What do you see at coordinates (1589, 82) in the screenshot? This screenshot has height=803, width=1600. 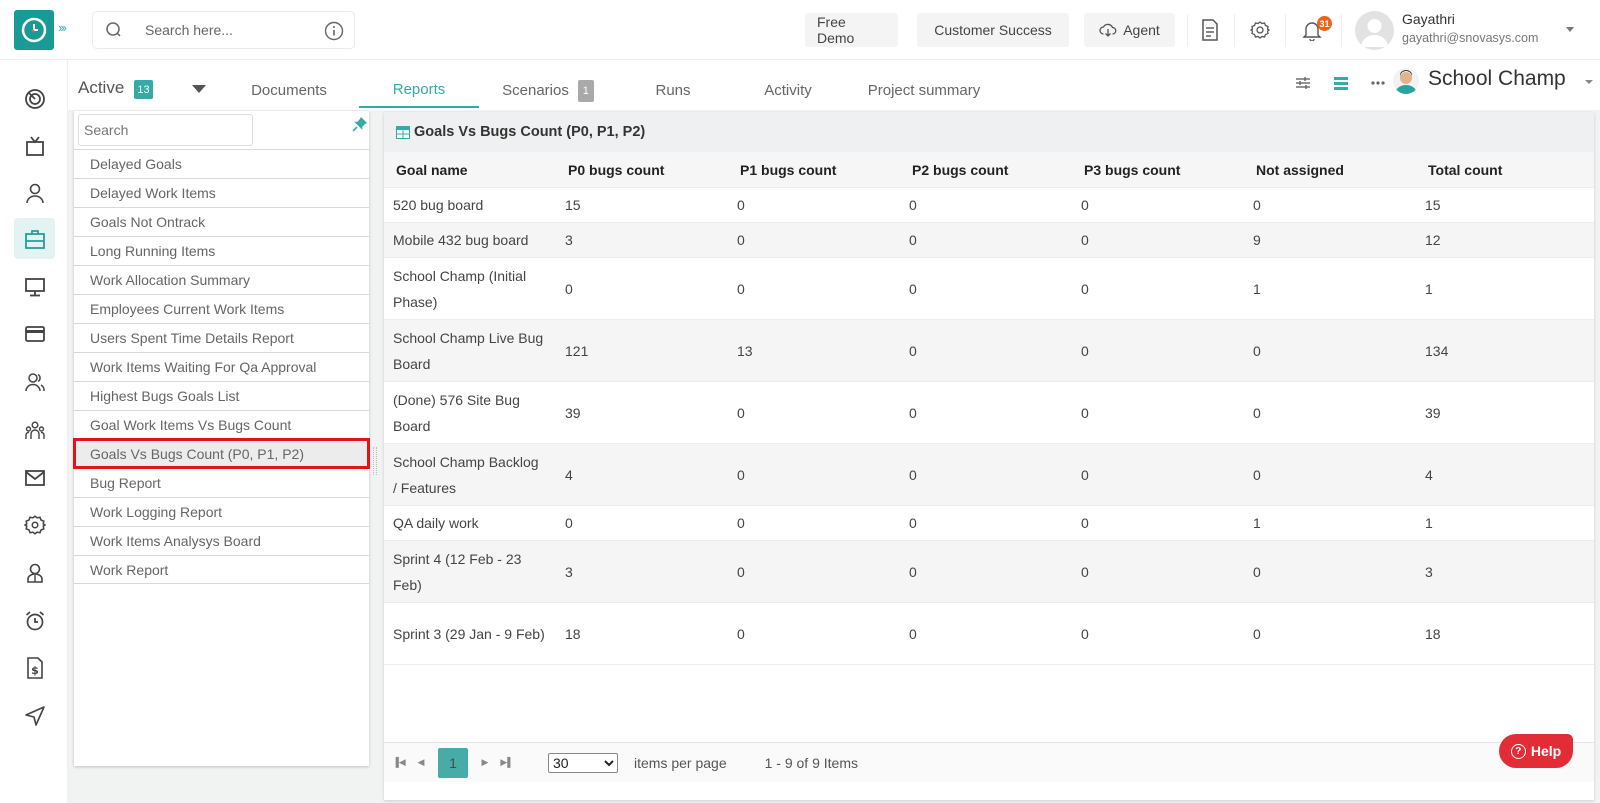 I see `project-caret-icon` at bounding box center [1589, 82].